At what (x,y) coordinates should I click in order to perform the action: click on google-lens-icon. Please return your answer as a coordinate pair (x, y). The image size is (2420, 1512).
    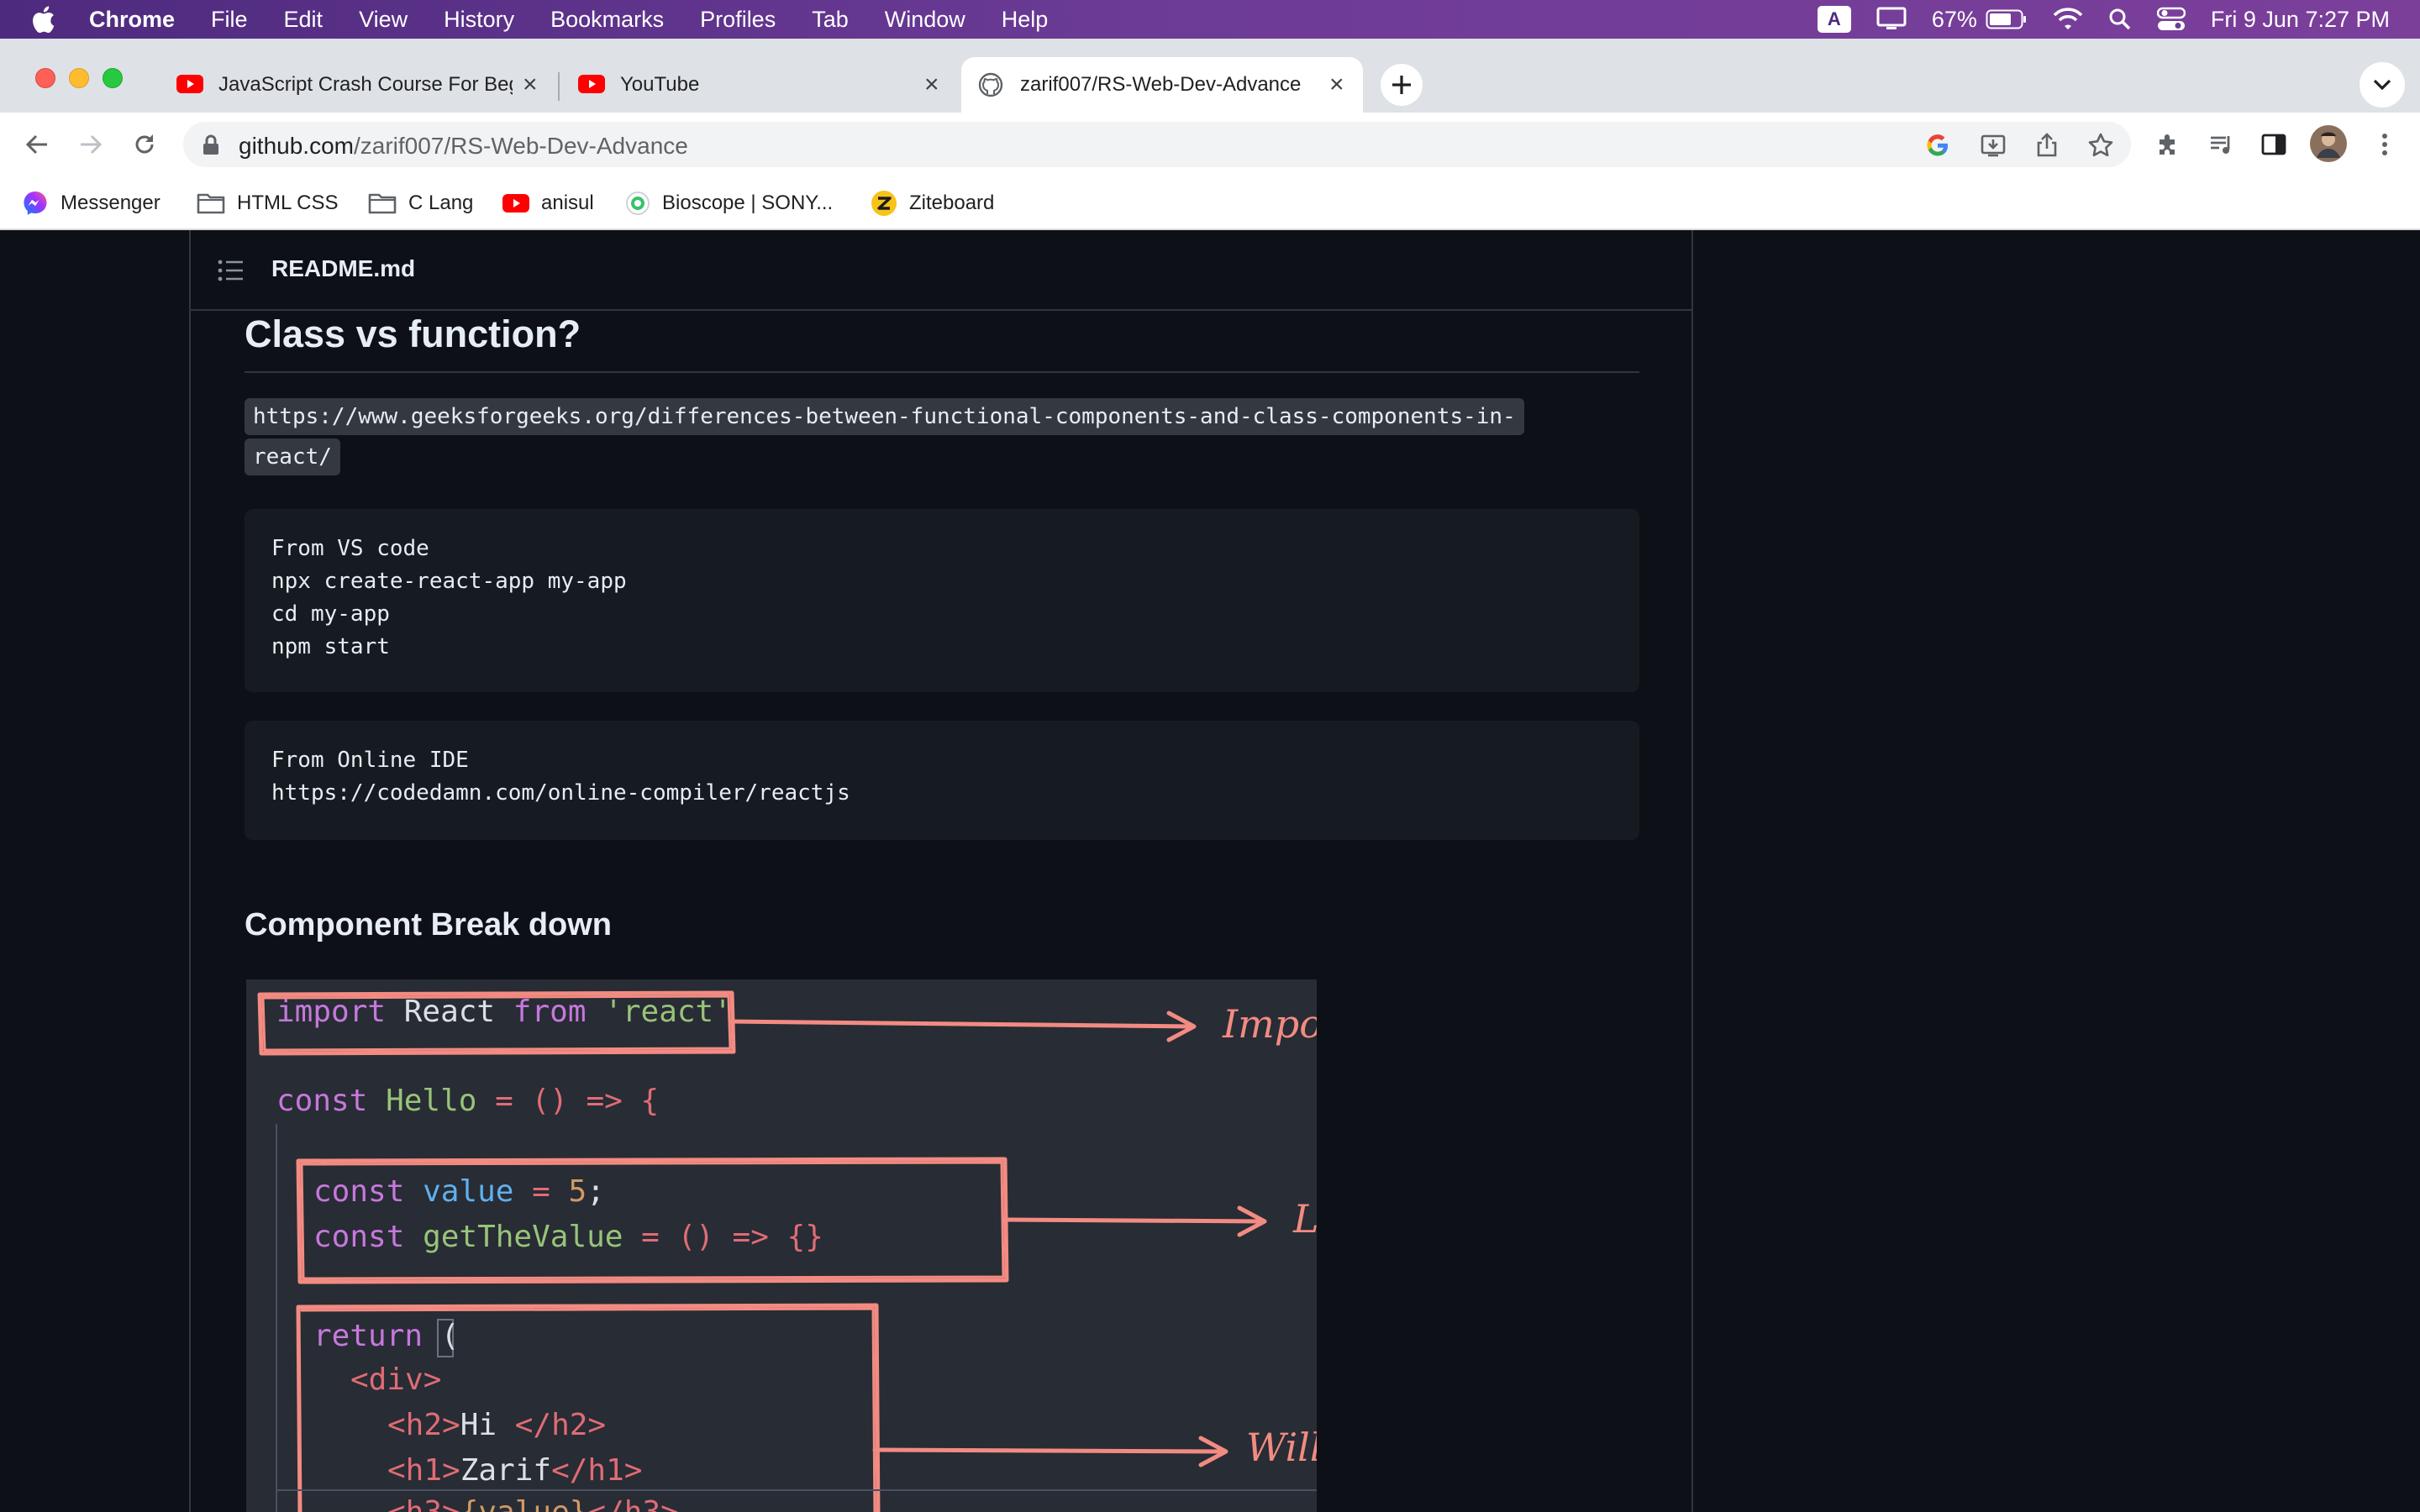
    Looking at the image, I should click on (1937, 145).